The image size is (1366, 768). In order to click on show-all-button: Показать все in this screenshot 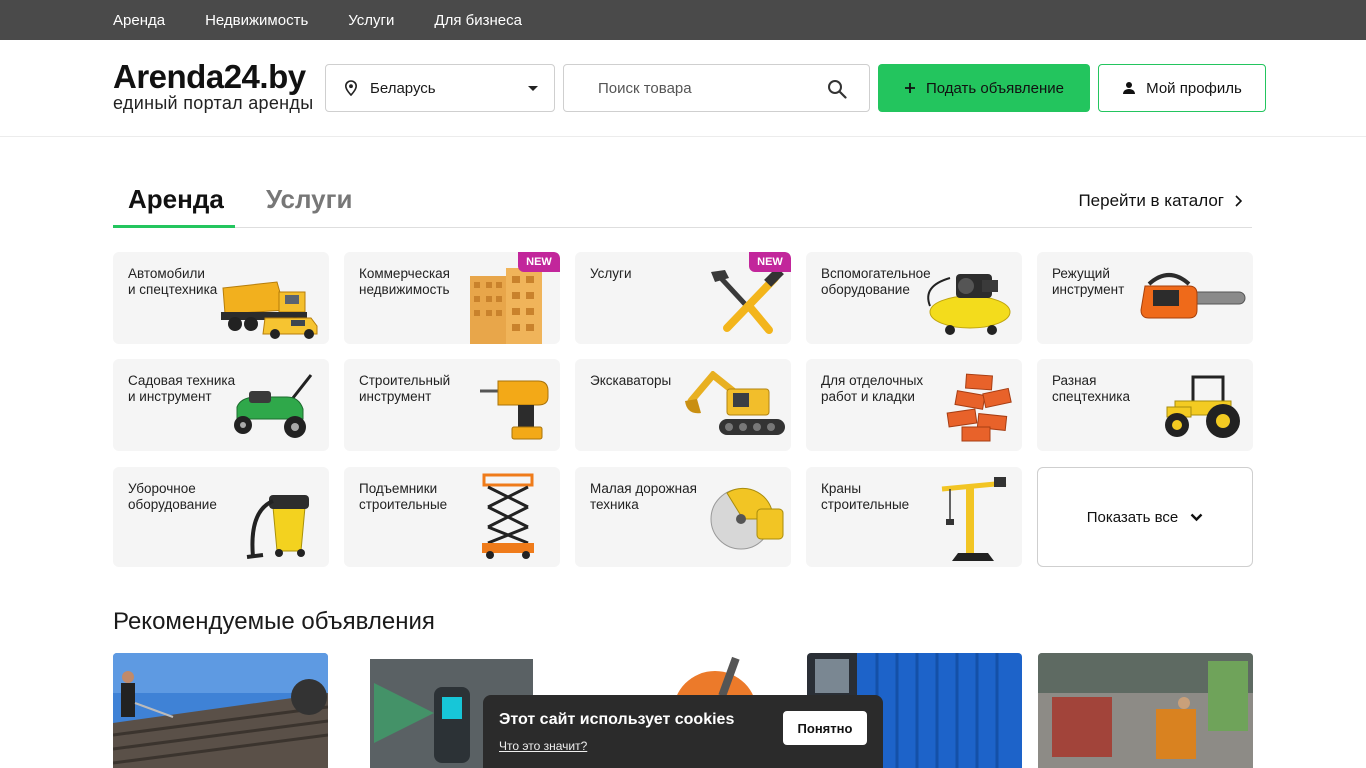, I will do `click(1145, 517)`.